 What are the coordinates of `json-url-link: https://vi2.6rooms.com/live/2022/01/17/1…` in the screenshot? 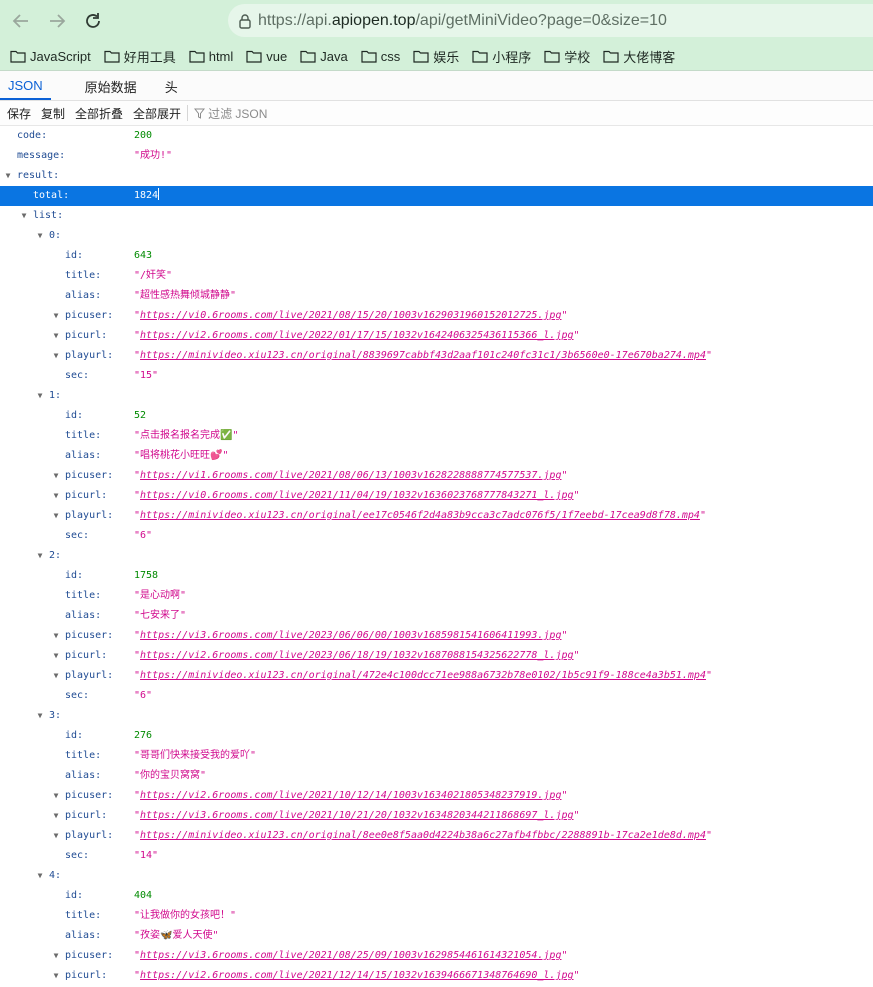 It's located at (356, 335).